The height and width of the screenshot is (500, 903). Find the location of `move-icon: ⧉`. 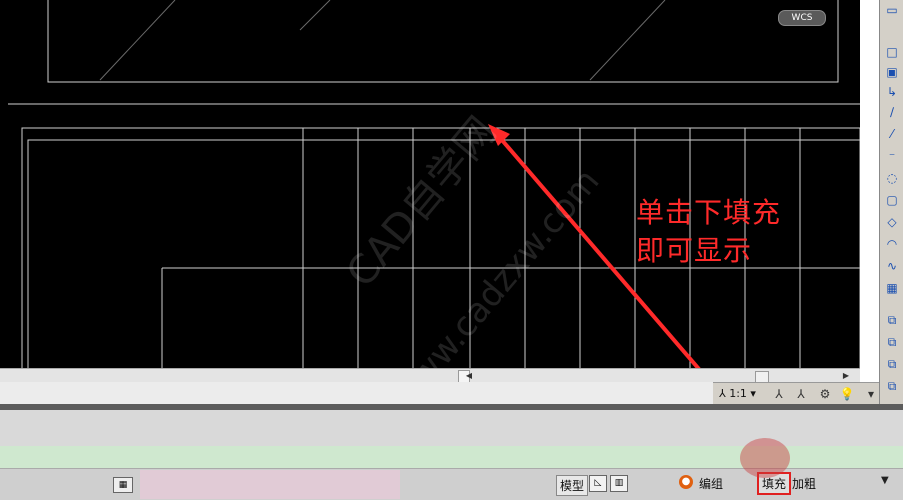

move-icon: ⧉ is located at coordinates (892, 342).